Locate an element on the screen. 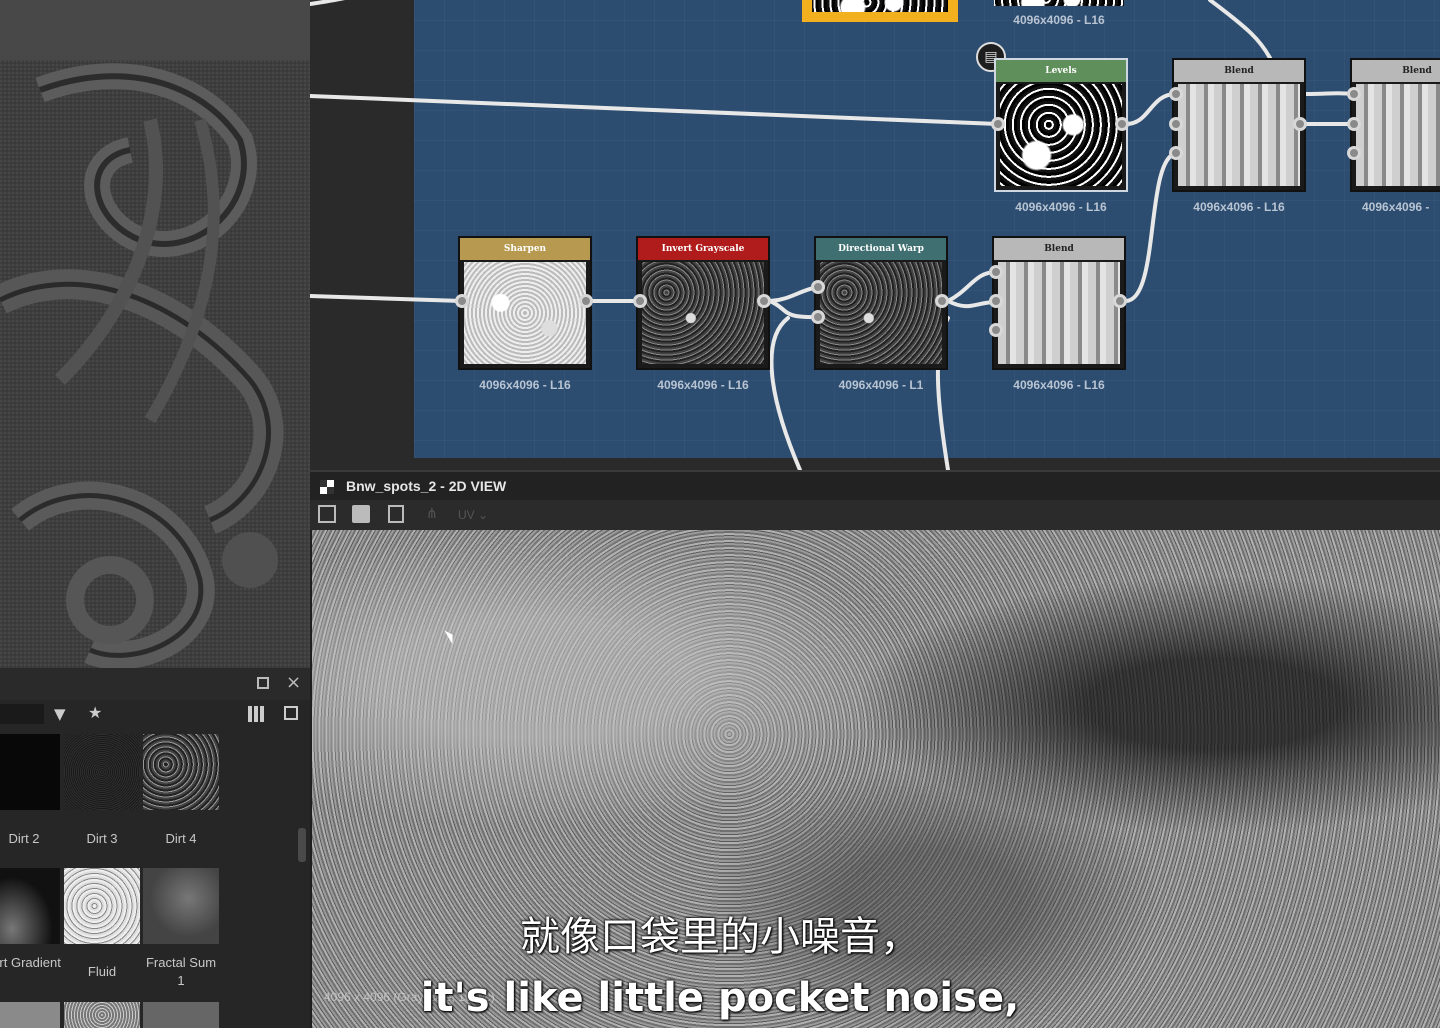 The width and height of the screenshot is (1440, 1028). uv-dropdown: UV ⌄ is located at coordinates (473, 515).